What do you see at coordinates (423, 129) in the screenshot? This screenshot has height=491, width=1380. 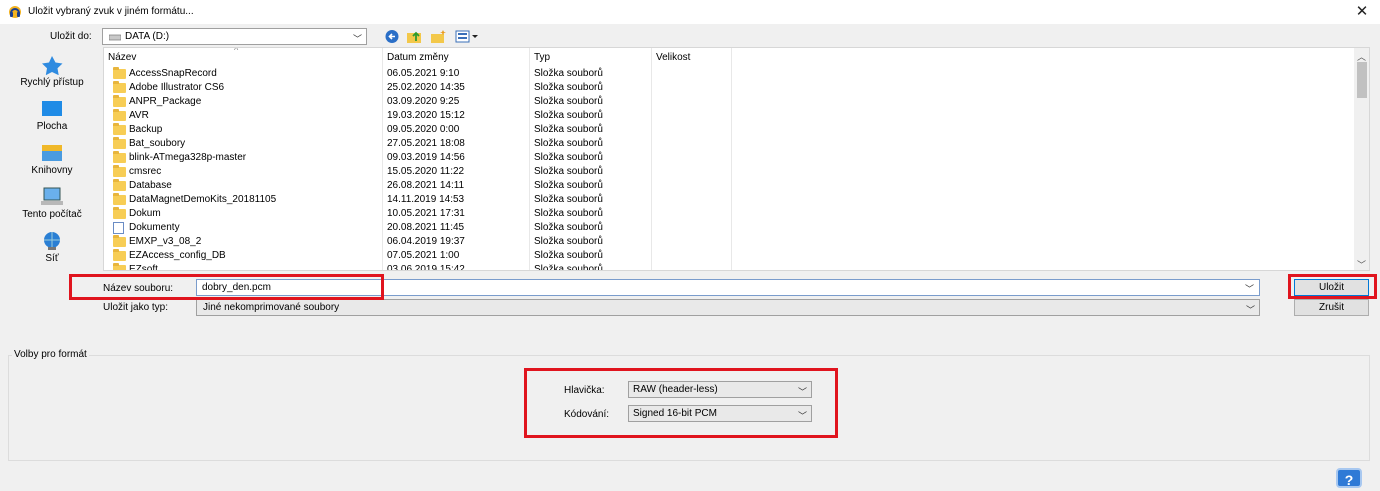 I see `file-date: 09.05.2020 0:00` at bounding box center [423, 129].